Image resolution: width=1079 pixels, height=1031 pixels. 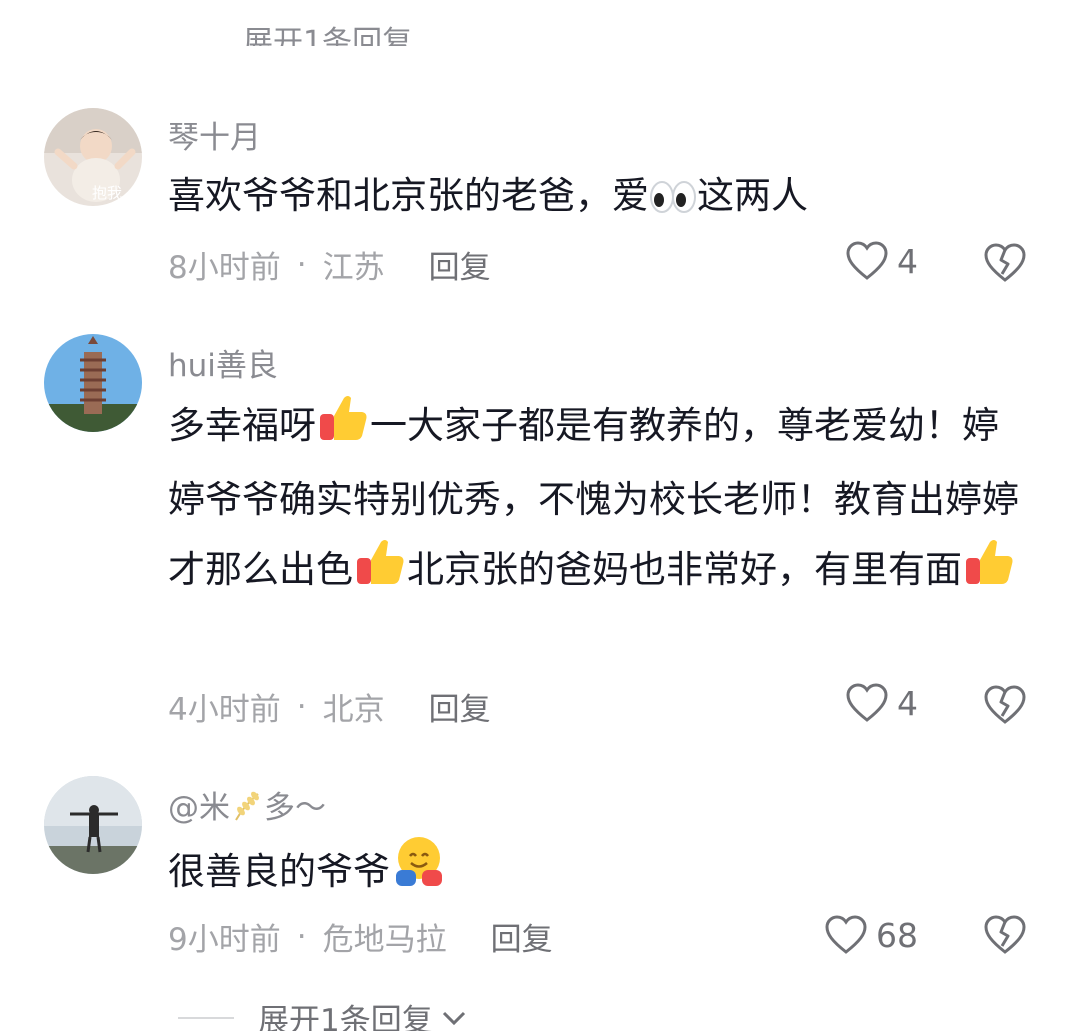 What do you see at coordinates (242, 425) in the screenshot?
I see `comment-text-part: 多幸福呀` at bounding box center [242, 425].